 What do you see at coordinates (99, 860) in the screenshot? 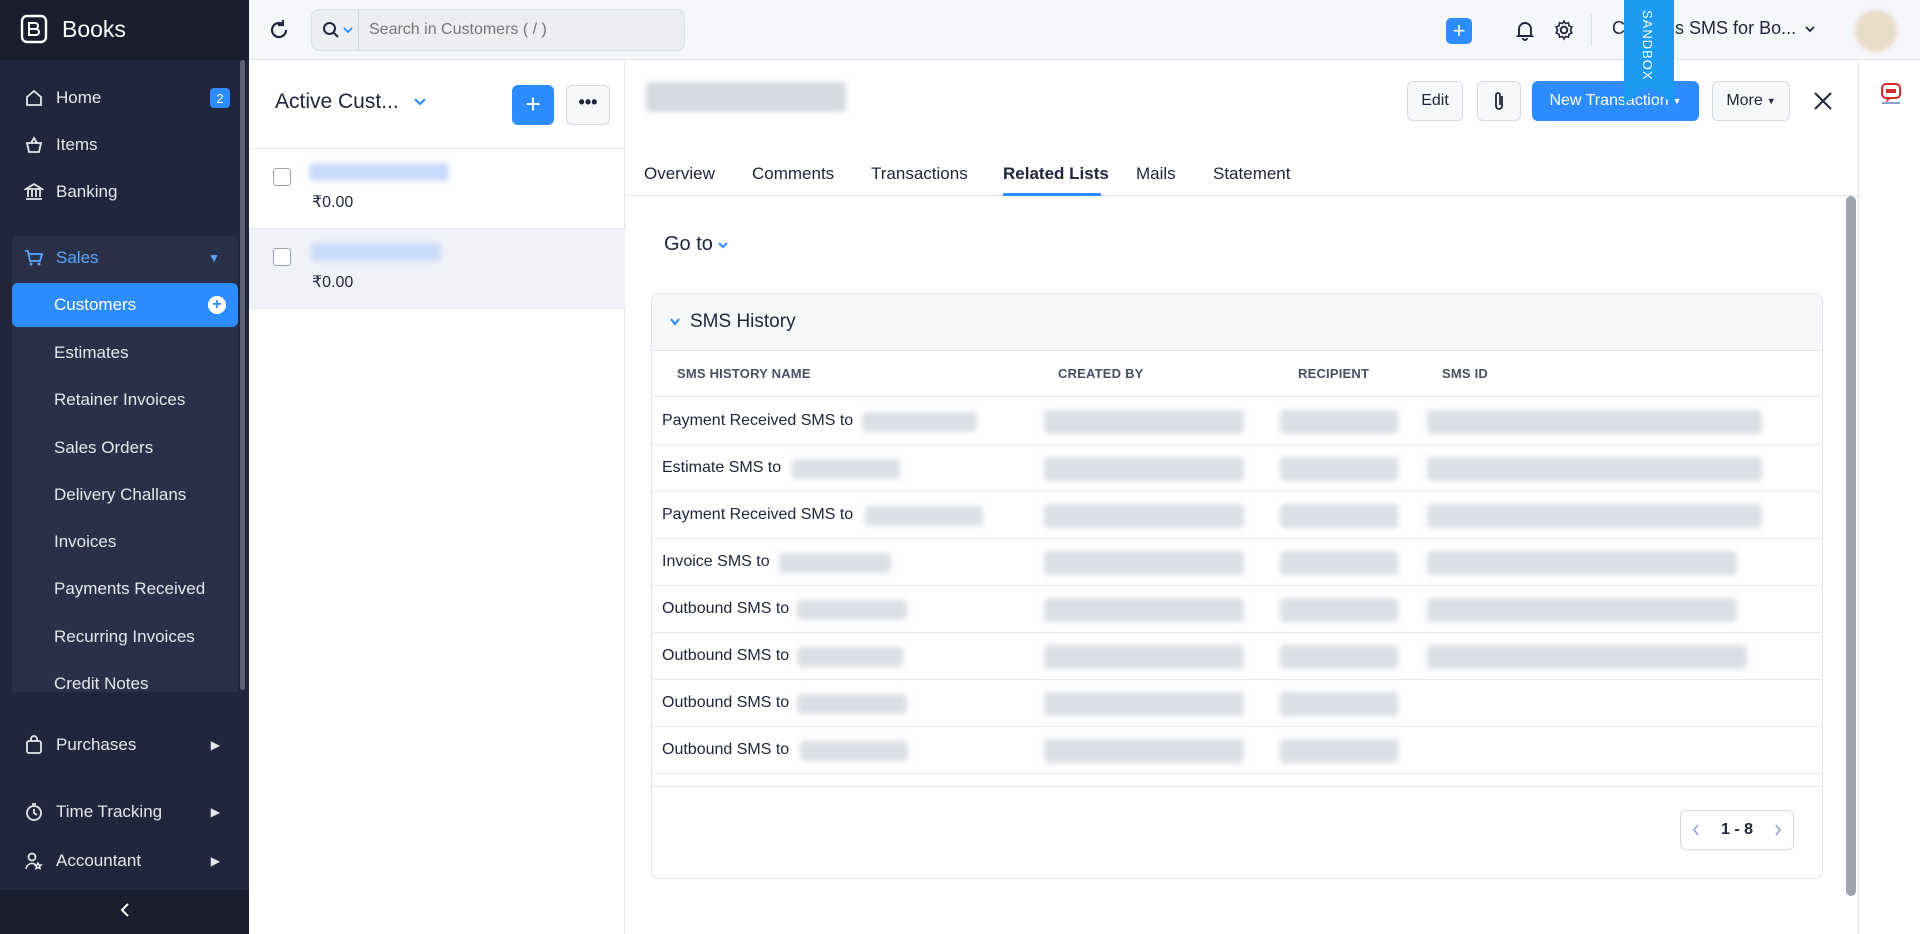
I see `sidebar-item-label: Accountant` at bounding box center [99, 860].